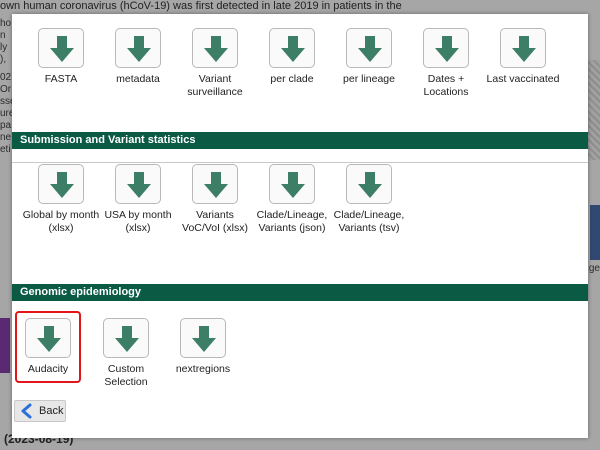  Describe the element at coordinates (51, 411) in the screenshot. I see `back-label: Back` at that location.